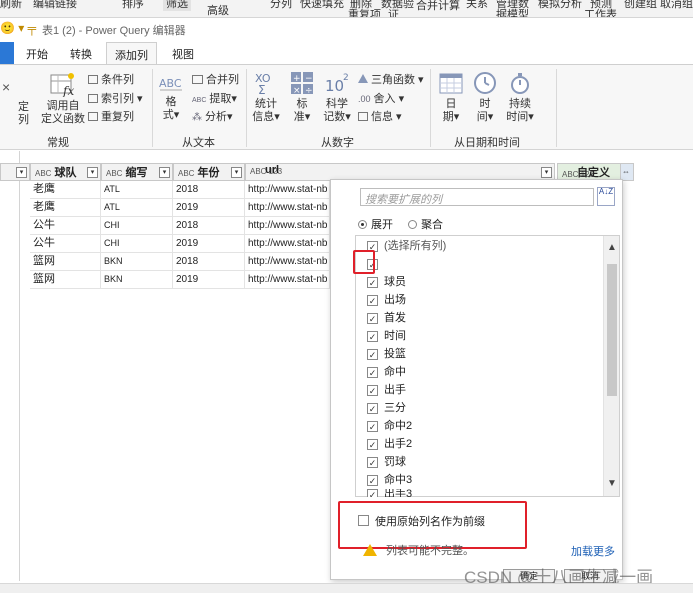  Describe the element at coordinates (386, 408) in the screenshot. I see `list-item: ✓ 三分` at that location.